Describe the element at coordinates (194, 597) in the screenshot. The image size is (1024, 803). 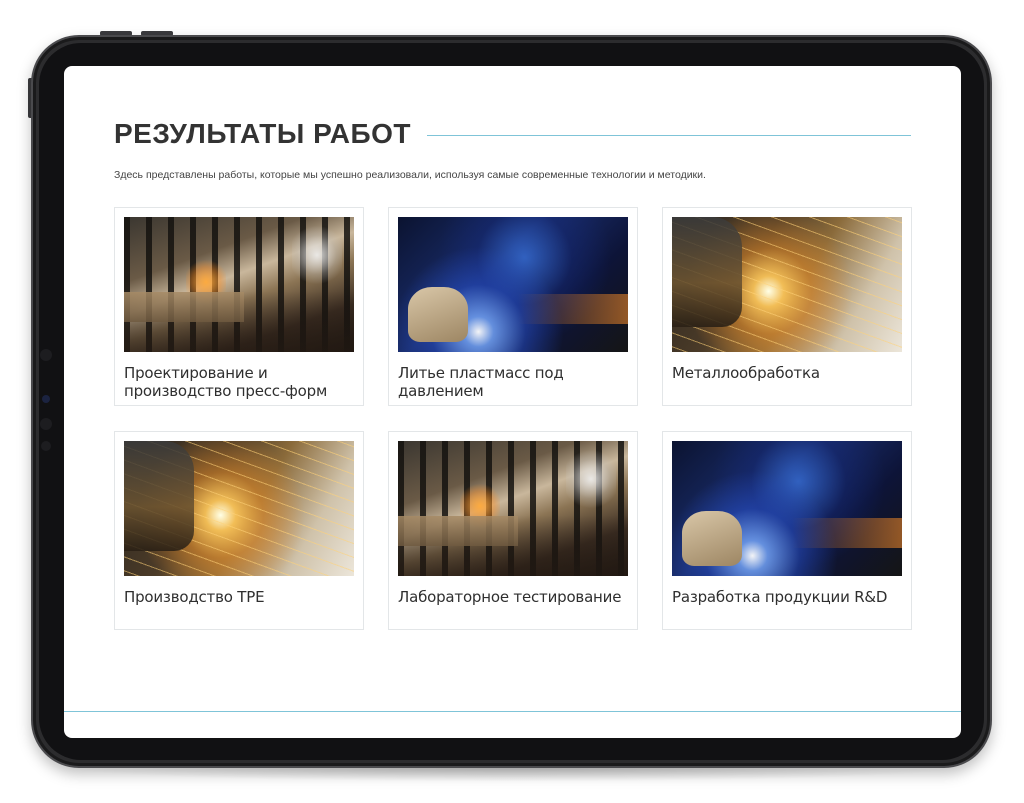
I see `work-card-title: Производство TPE` at that location.